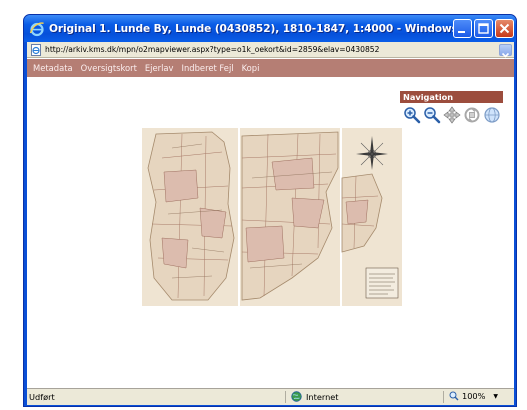  What do you see at coordinates (496, 396) in the screenshot?
I see `chevron-down-icon: ▼` at bounding box center [496, 396].